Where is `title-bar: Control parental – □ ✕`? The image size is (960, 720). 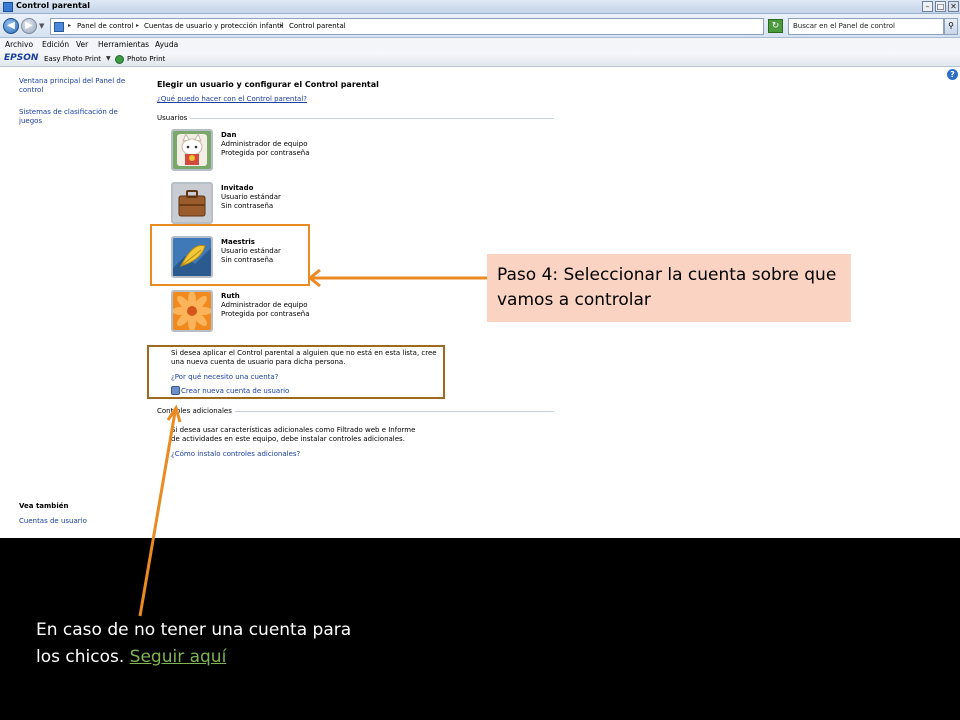
title-bar: Control parental – □ ✕ is located at coordinates (480, 7).